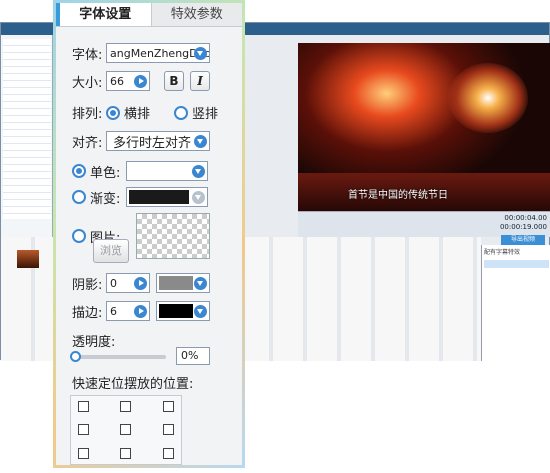  Describe the element at coordinates (181, 112) in the screenshot. I see `vertical-radio` at that location.